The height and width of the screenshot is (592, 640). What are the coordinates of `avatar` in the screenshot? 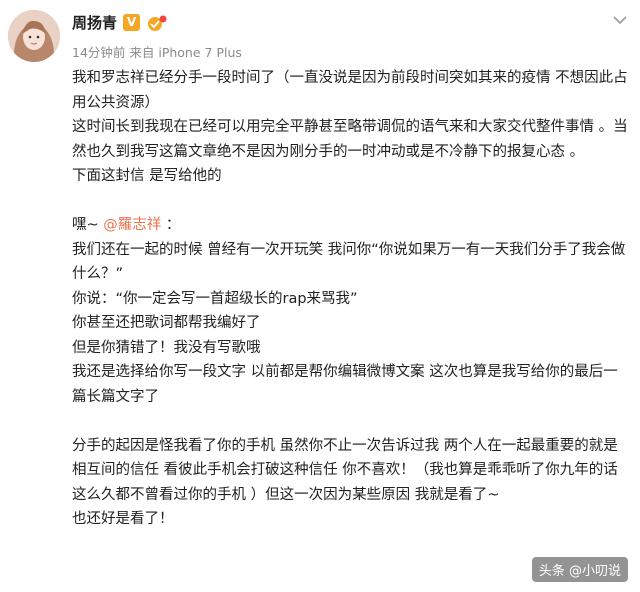 It's located at (34, 36).